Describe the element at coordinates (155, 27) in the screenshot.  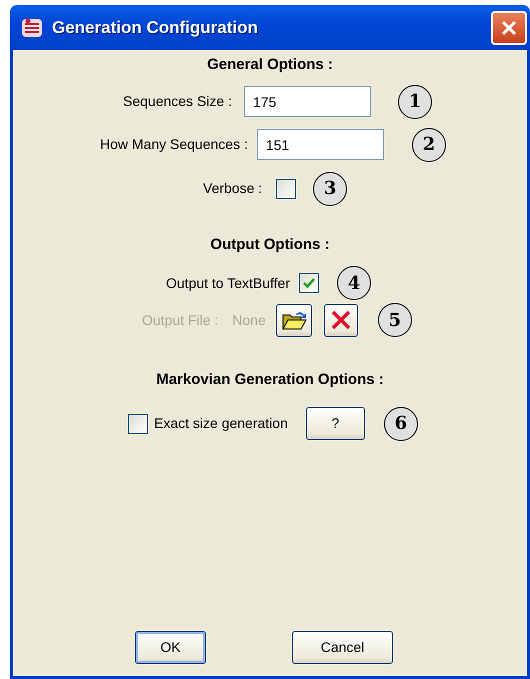
I see `window-title: Generation Configuration` at that location.